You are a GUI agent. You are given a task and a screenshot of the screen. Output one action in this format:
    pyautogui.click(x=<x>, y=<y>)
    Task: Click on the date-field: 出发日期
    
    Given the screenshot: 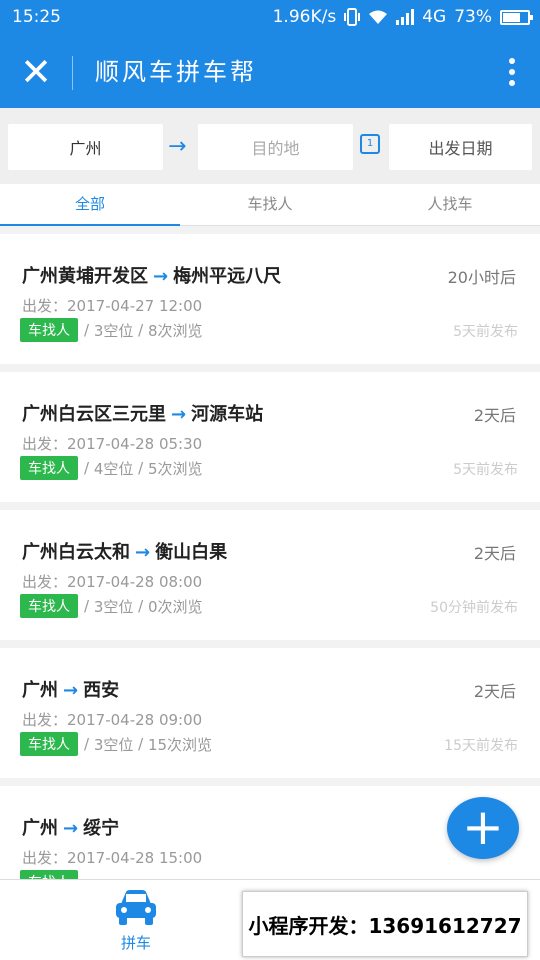 What is the action you would take?
    pyautogui.click(x=460, y=147)
    